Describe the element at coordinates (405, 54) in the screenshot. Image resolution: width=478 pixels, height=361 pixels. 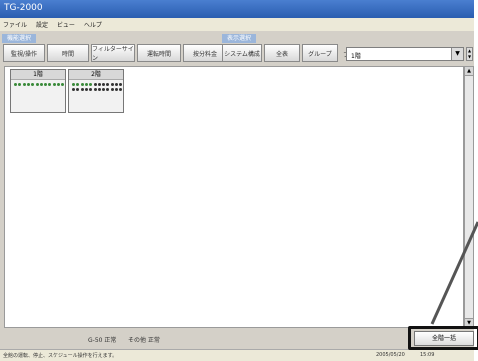
I see `floor-select: 1階 ▼` at that location.